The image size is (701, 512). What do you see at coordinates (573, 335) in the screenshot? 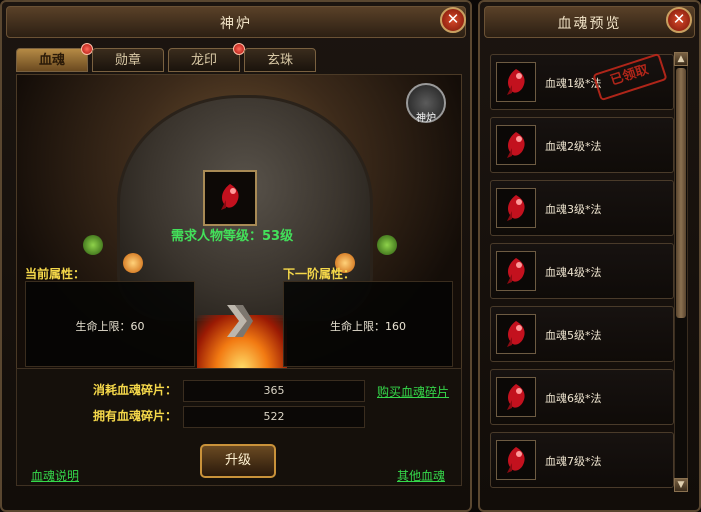
I see `list-item-label: 血魂5级*法` at bounding box center [573, 335].